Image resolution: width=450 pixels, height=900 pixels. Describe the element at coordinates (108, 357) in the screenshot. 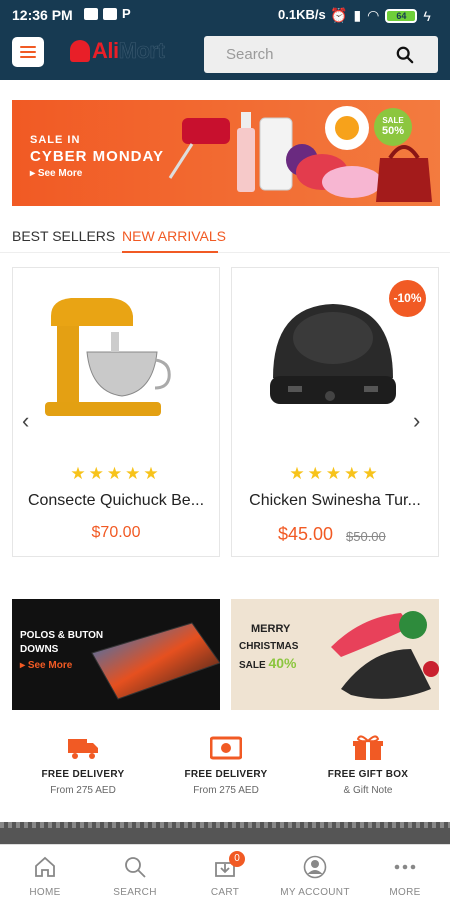

I see `stand-mixer-image` at that location.